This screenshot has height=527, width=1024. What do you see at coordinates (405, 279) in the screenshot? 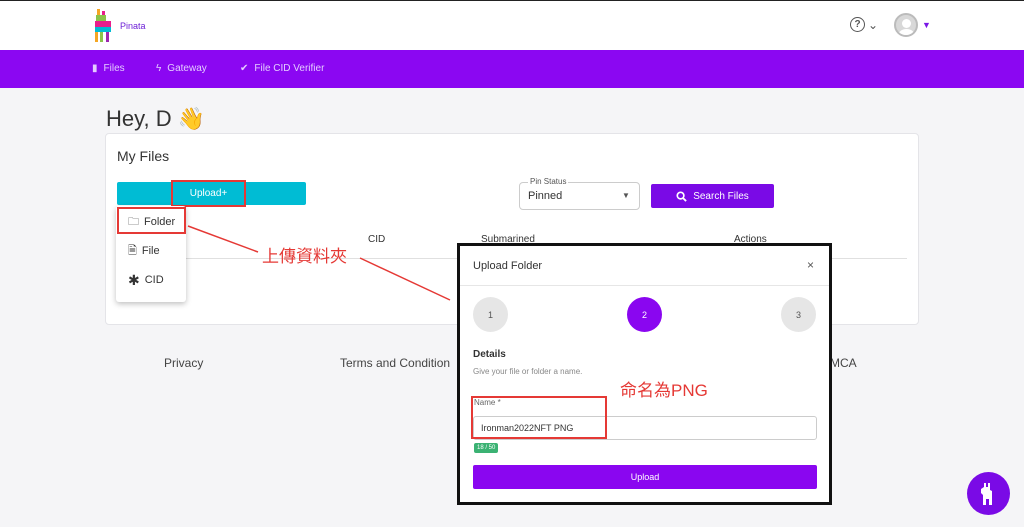
I see `annotation-line-modal` at bounding box center [405, 279].